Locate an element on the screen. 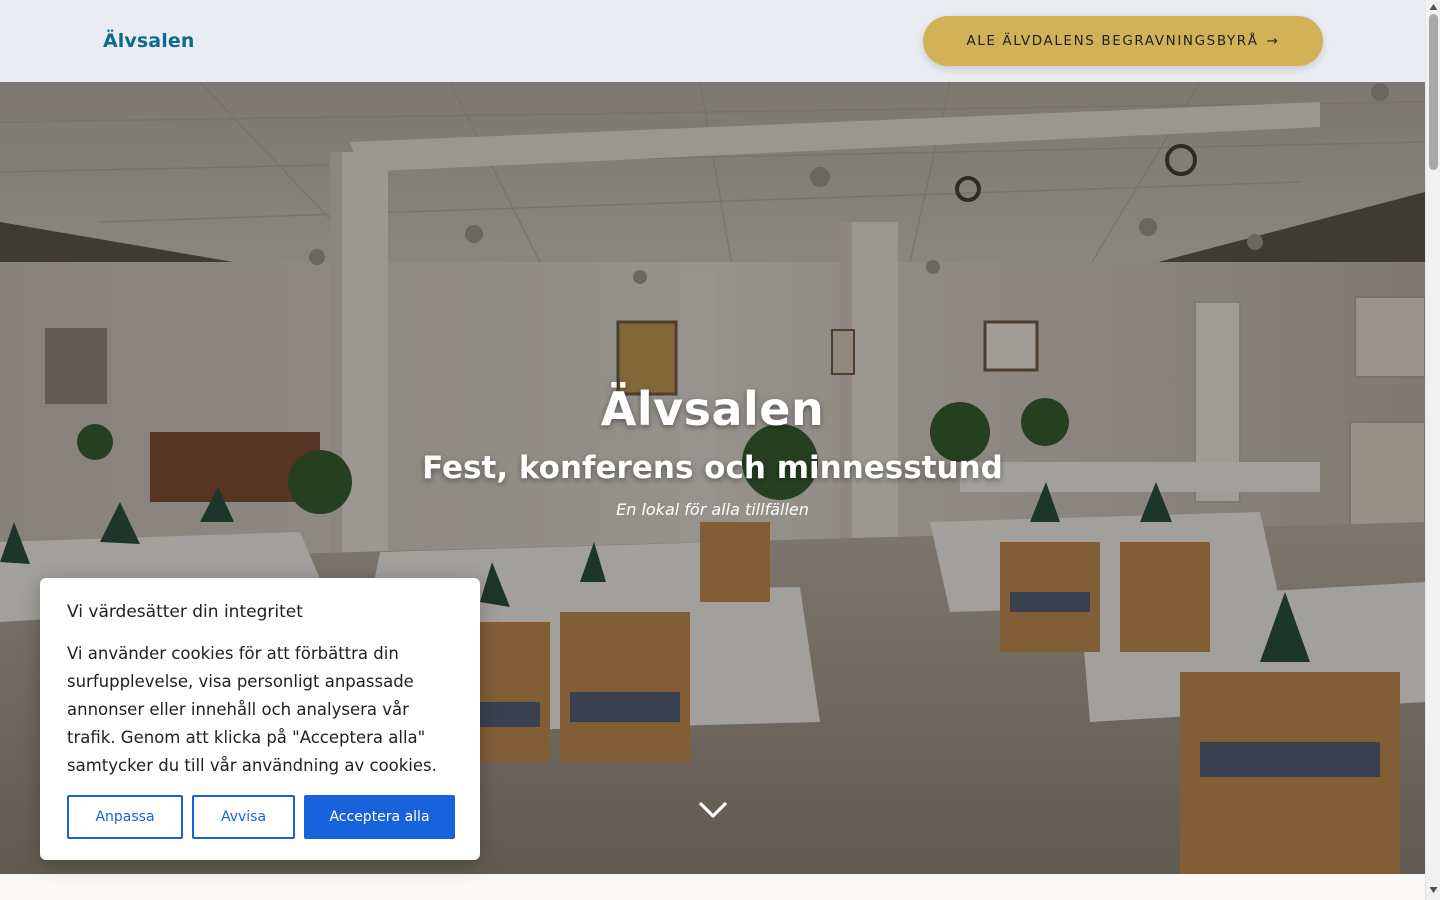 Image resolution: width=1440 pixels, height=900 pixels. cookie-banner-title: Vi värdesätter din integritet is located at coordinates (185, 612).